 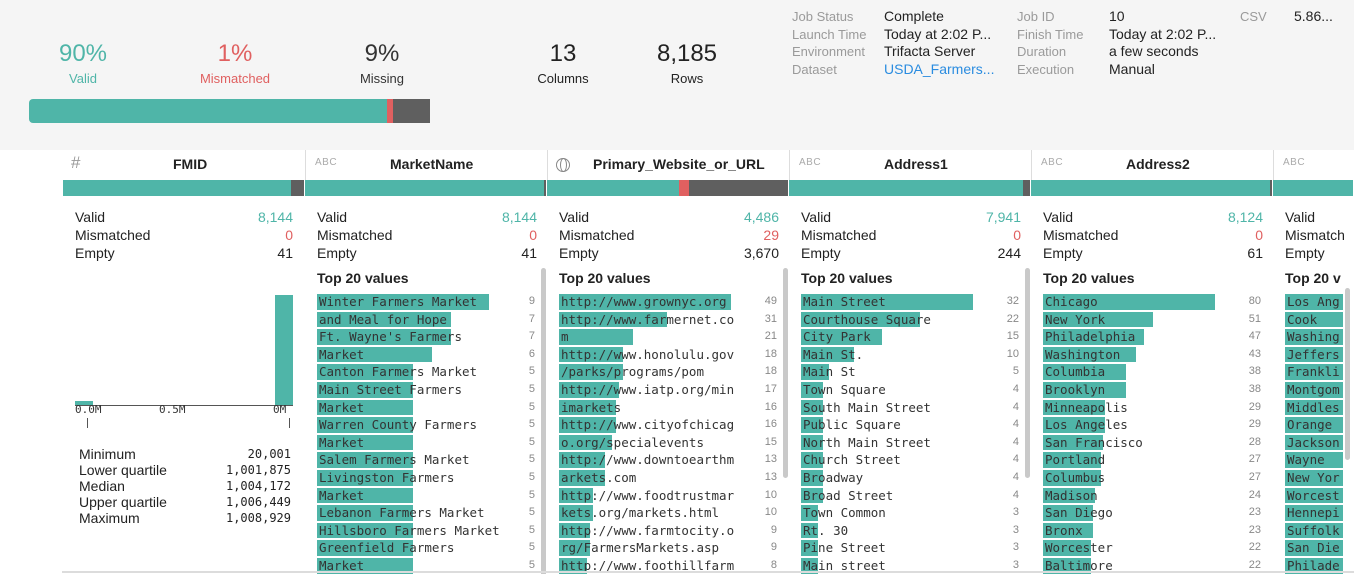 What do you see at coordinates (668, 165) in the screenshot?
I see `column-header-url: Primary_Website_or_URL` at bounding box center [668, 165].